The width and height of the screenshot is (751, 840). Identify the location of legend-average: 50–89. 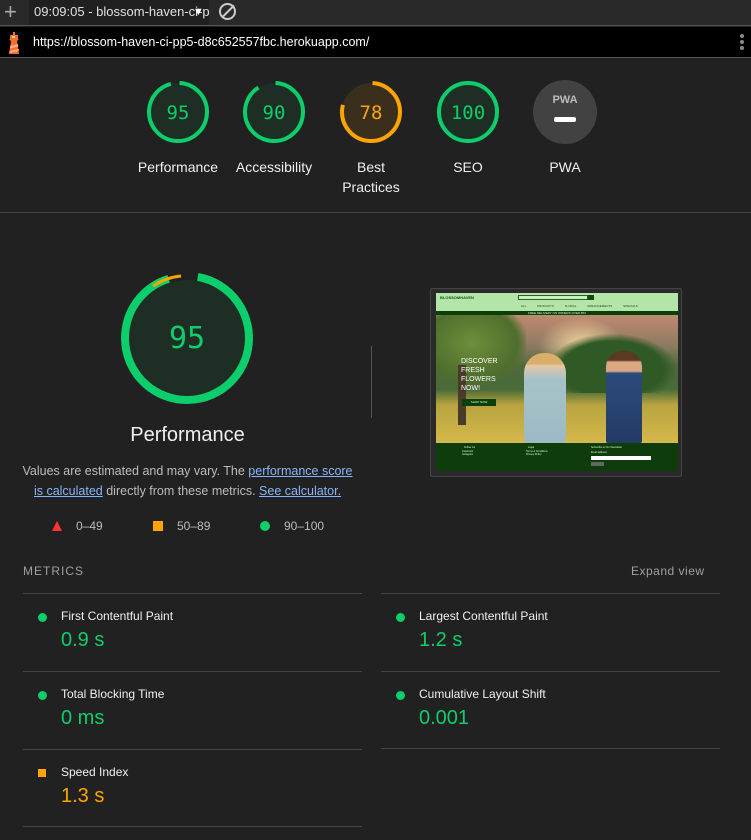
(181, 526).